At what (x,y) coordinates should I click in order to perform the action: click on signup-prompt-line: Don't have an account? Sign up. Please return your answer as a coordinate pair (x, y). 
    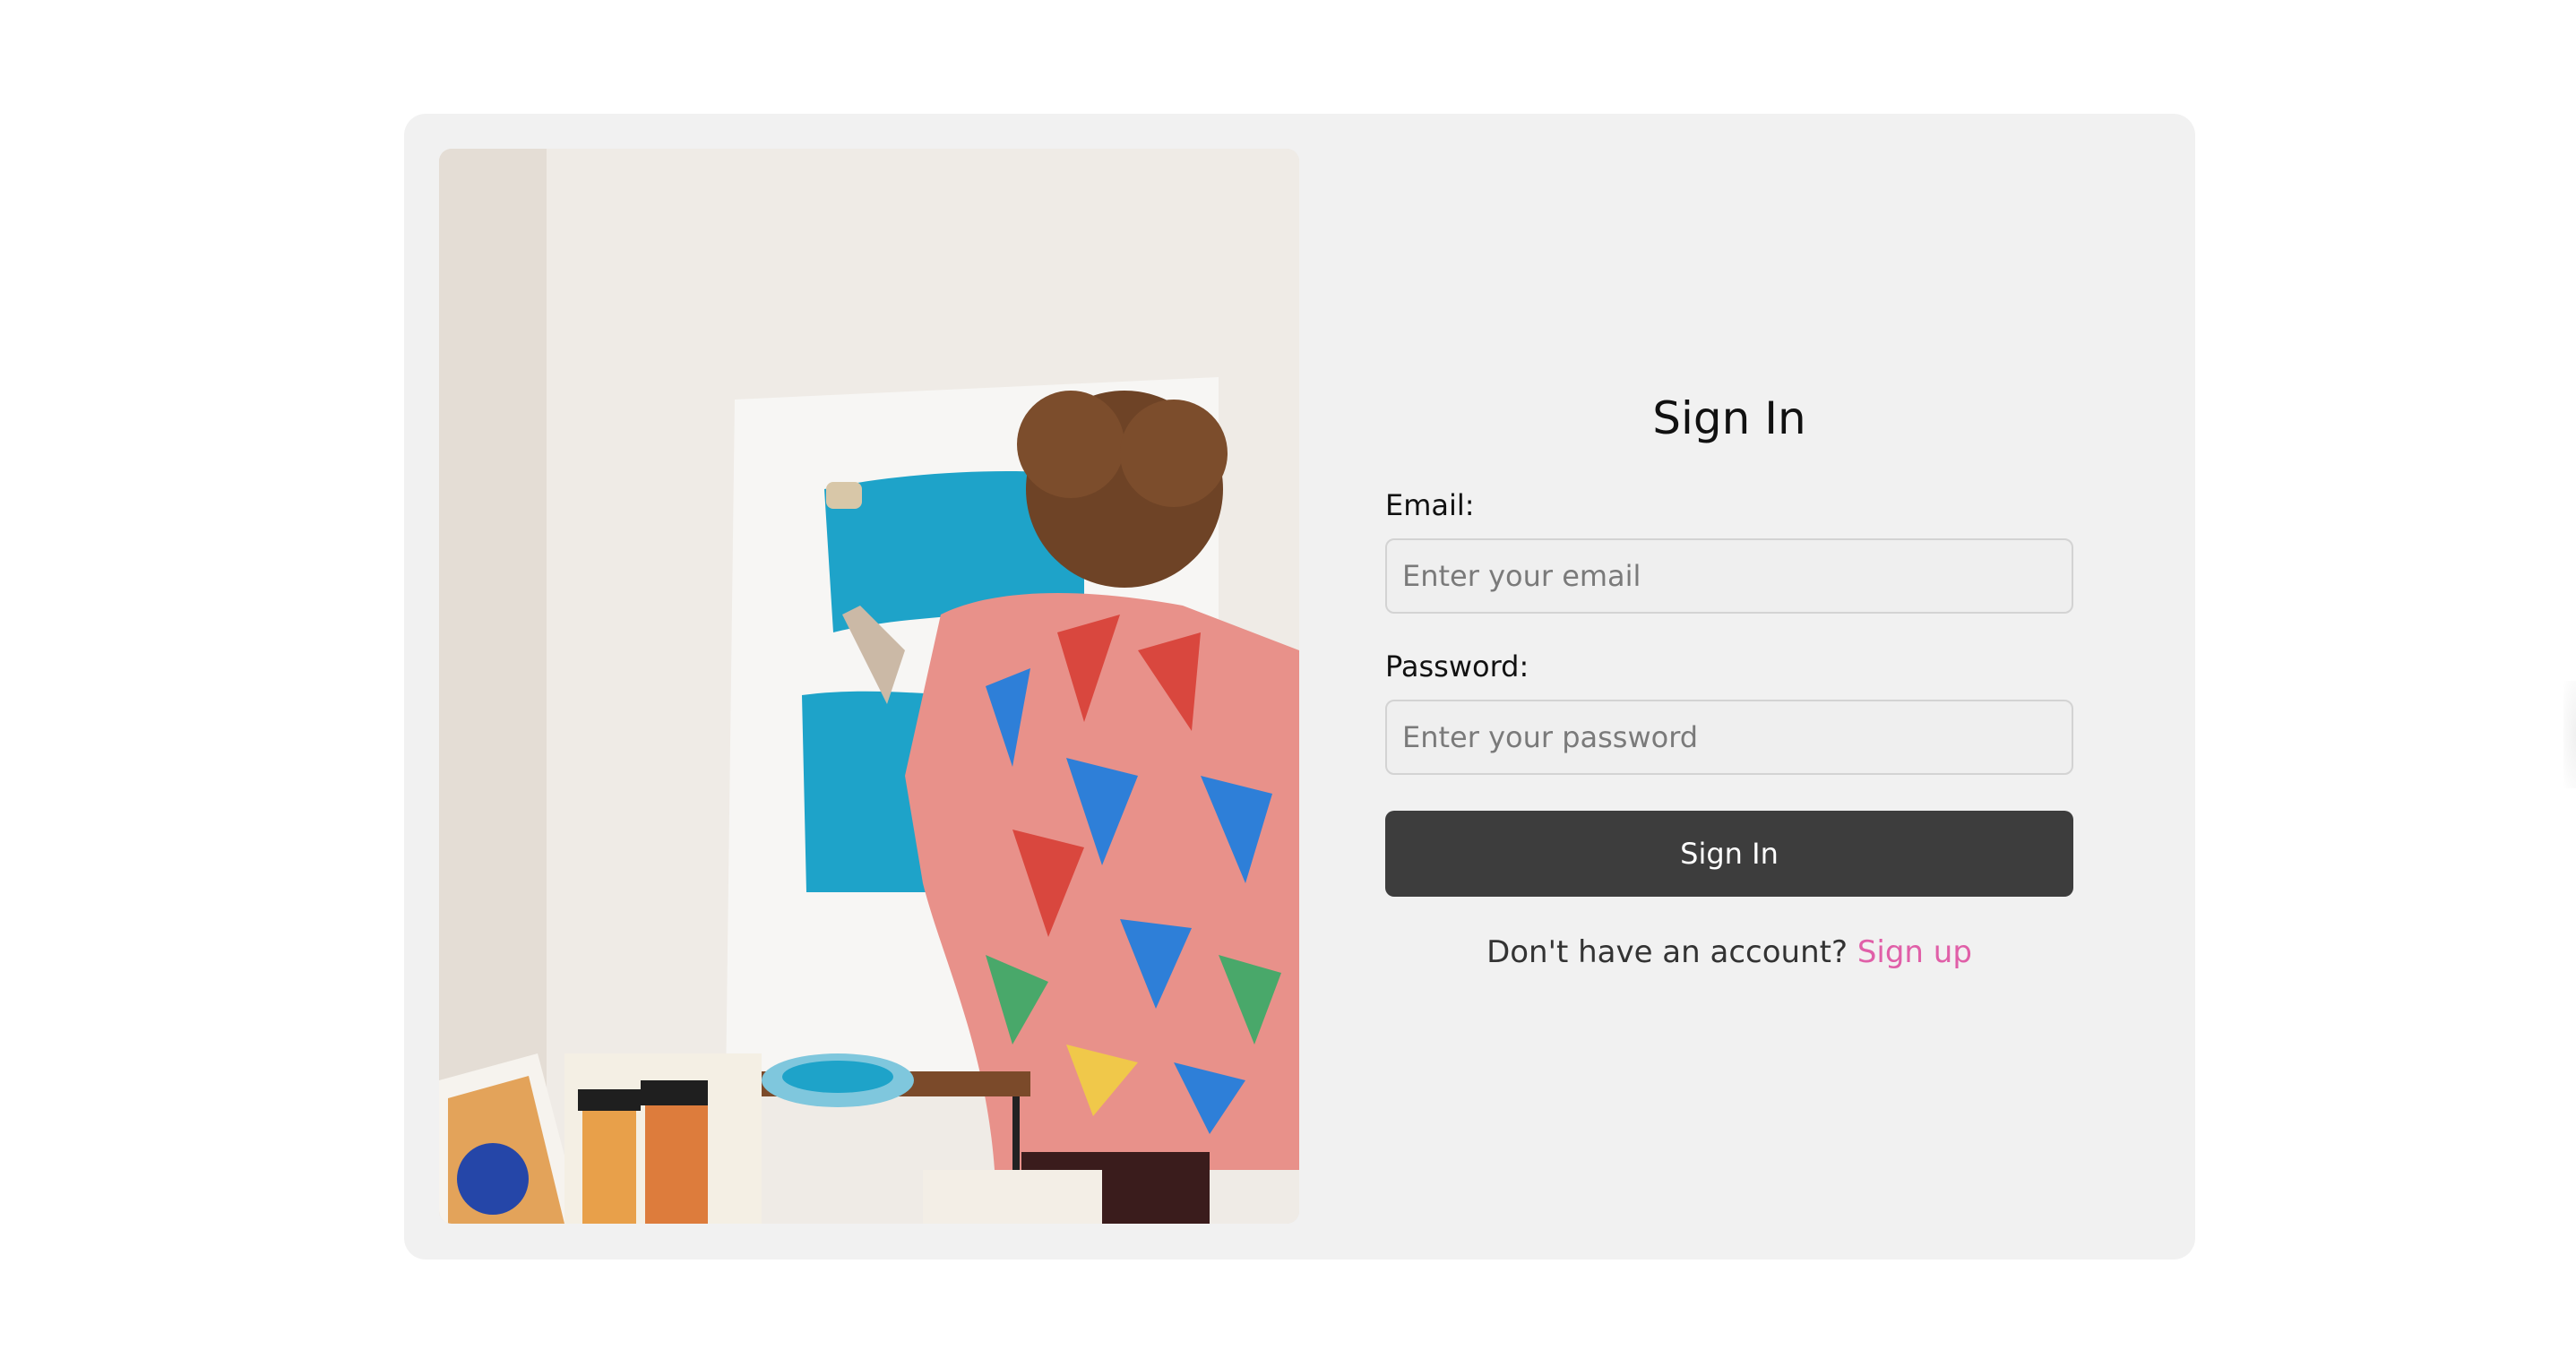
    Looking at the image, I should click on (1729, 952).